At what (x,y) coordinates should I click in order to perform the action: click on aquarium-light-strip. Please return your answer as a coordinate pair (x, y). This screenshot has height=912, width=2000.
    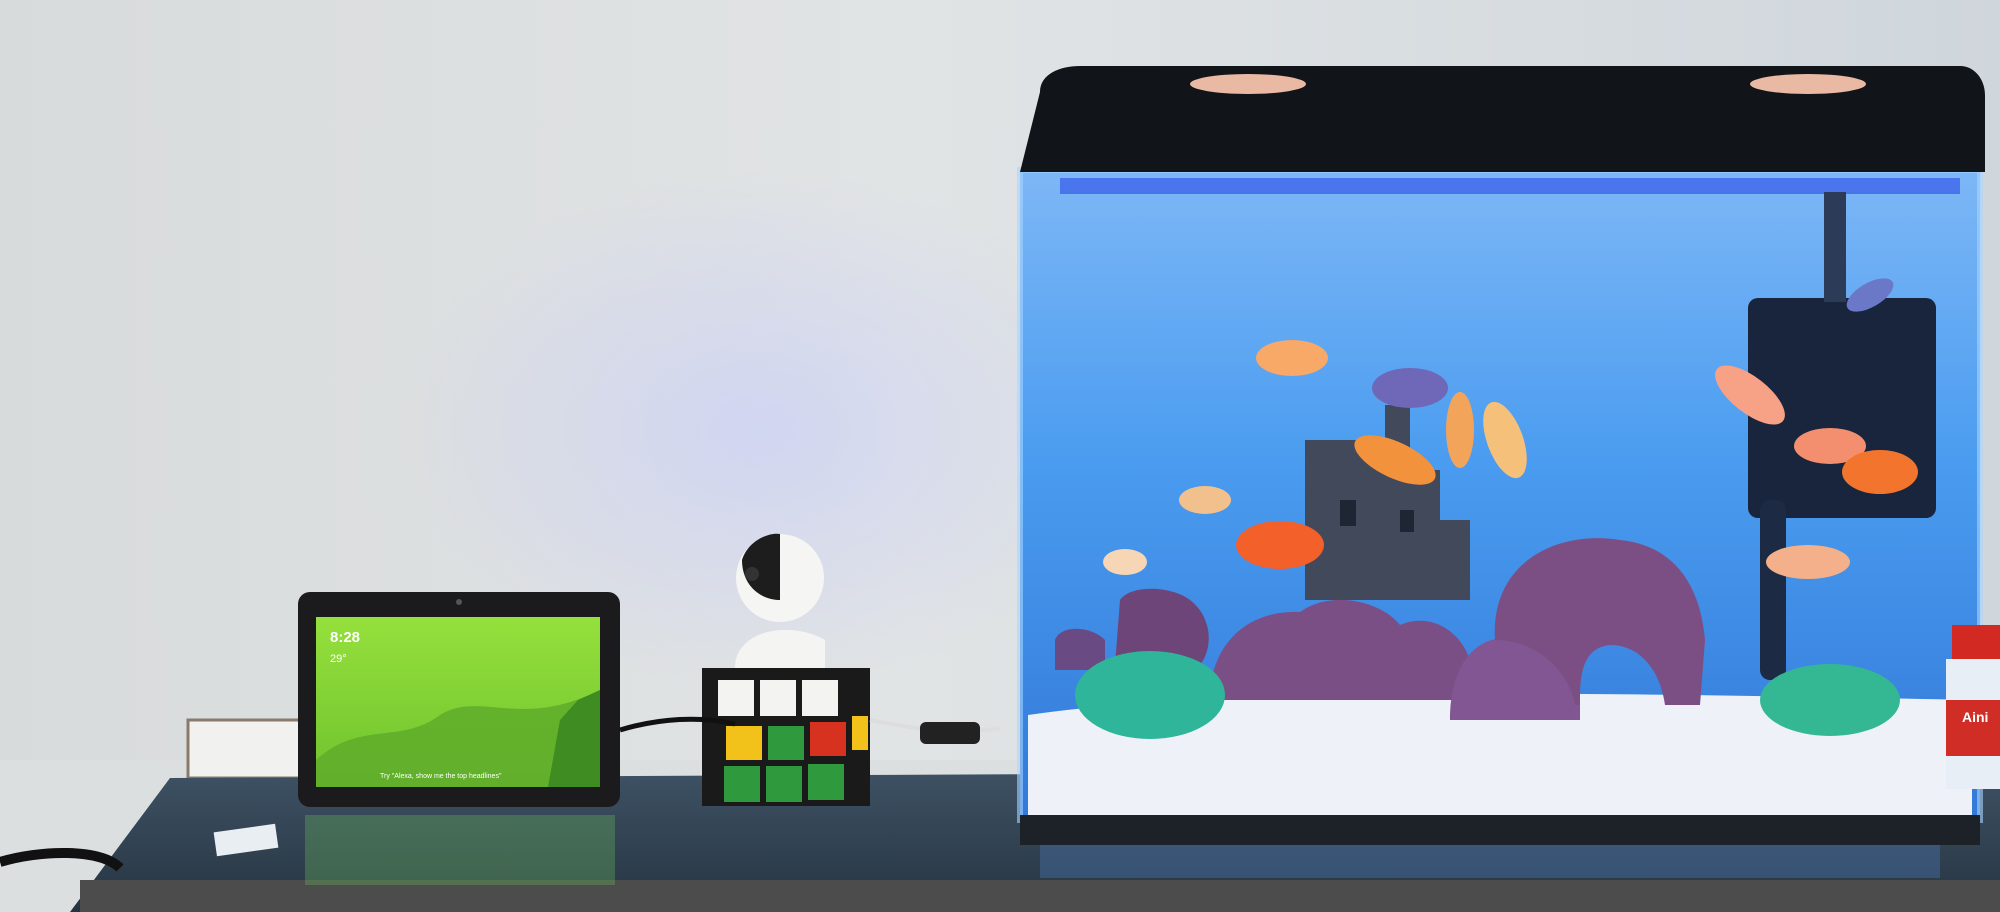
    Looking at the image, I should click on (1510, 186).